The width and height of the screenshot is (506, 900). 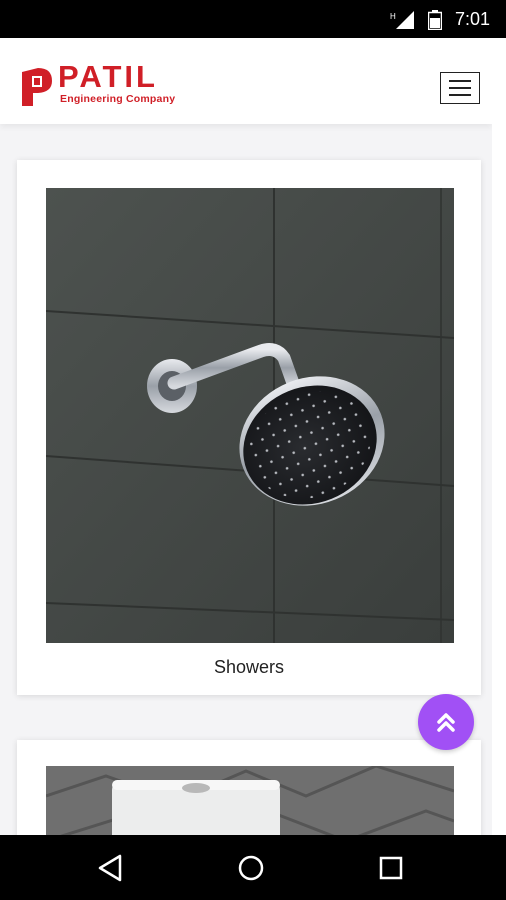 What do you see at coordinates (402, 20) in the screenshot?
I see `signal-icon: H` at bounding box center [402, 20].